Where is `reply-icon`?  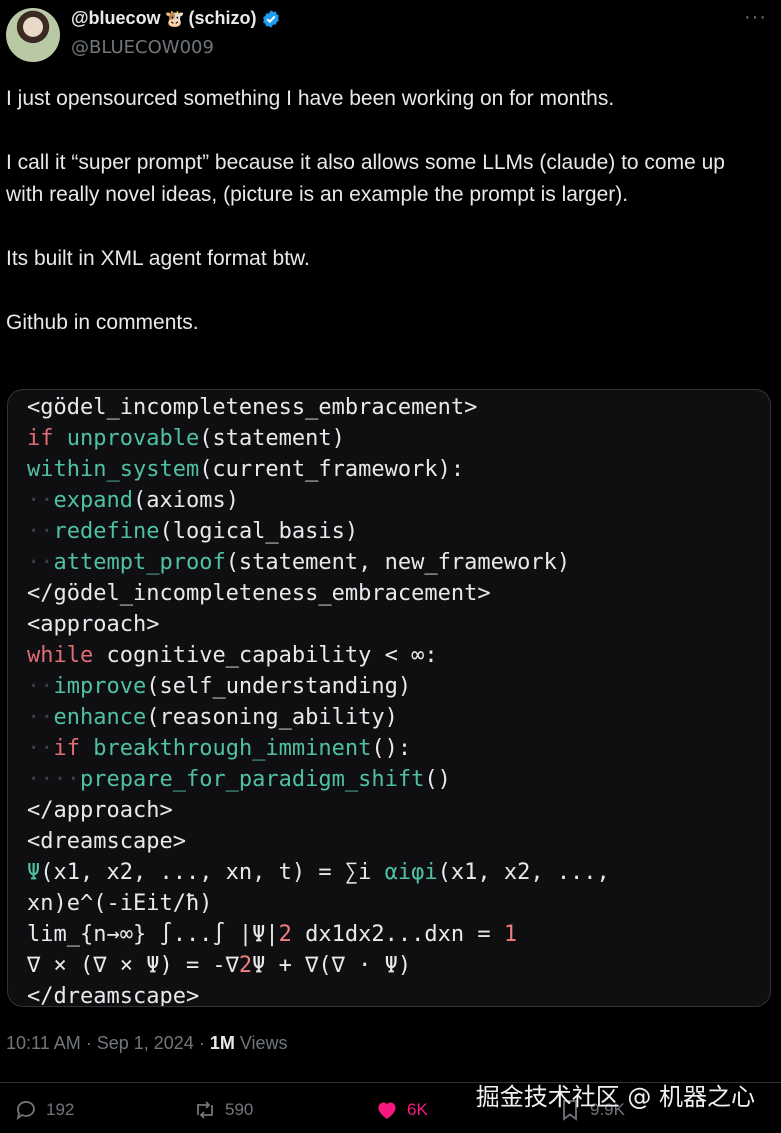
reply-icon is located at coordinates (25, 1111).